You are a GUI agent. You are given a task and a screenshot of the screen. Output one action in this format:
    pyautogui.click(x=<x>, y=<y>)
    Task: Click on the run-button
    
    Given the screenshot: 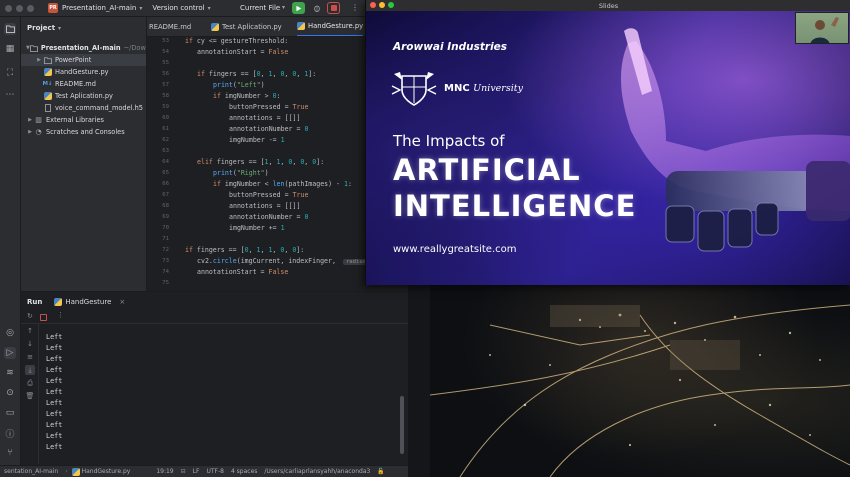 What is the action you would take?
    pyautogui.click(x=298, y=8)
    